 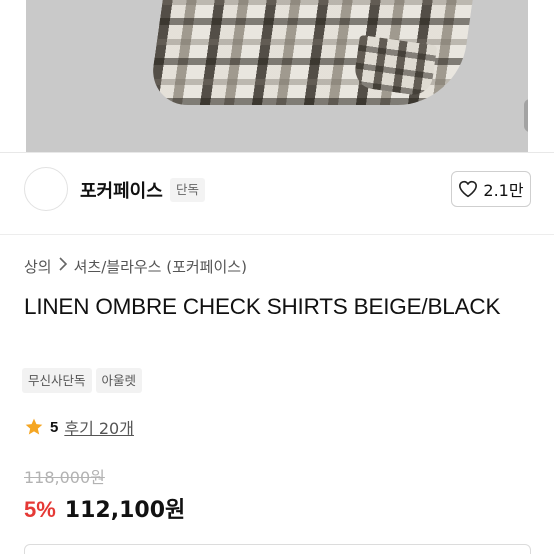 I want to click on tag-outlet: 아울렛, so click(x=119, y=380).